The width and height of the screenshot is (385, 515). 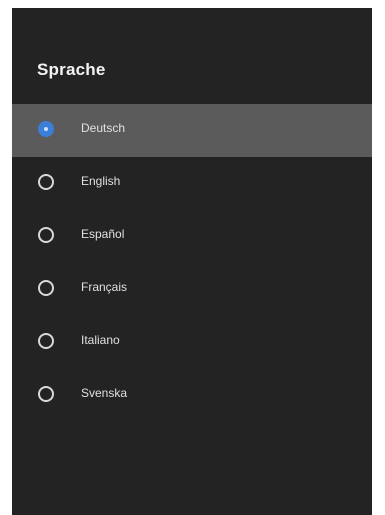 I want to click on language-label: Italiano, so click(x=100, y=340).